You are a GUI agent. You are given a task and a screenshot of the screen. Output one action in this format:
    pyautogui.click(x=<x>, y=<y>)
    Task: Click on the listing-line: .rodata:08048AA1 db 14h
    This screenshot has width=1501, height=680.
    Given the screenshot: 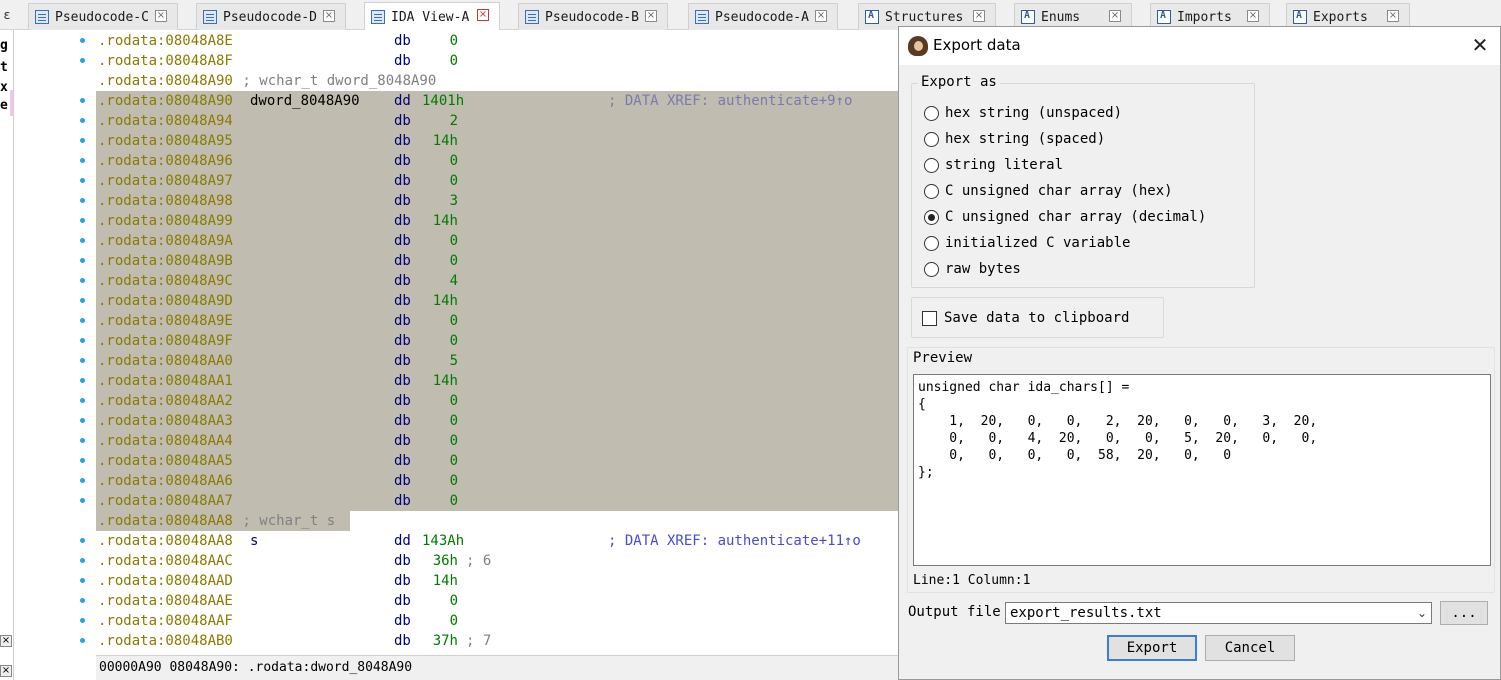 What is the action you would take?
    pyautogui.click(x=498, y=381)
    